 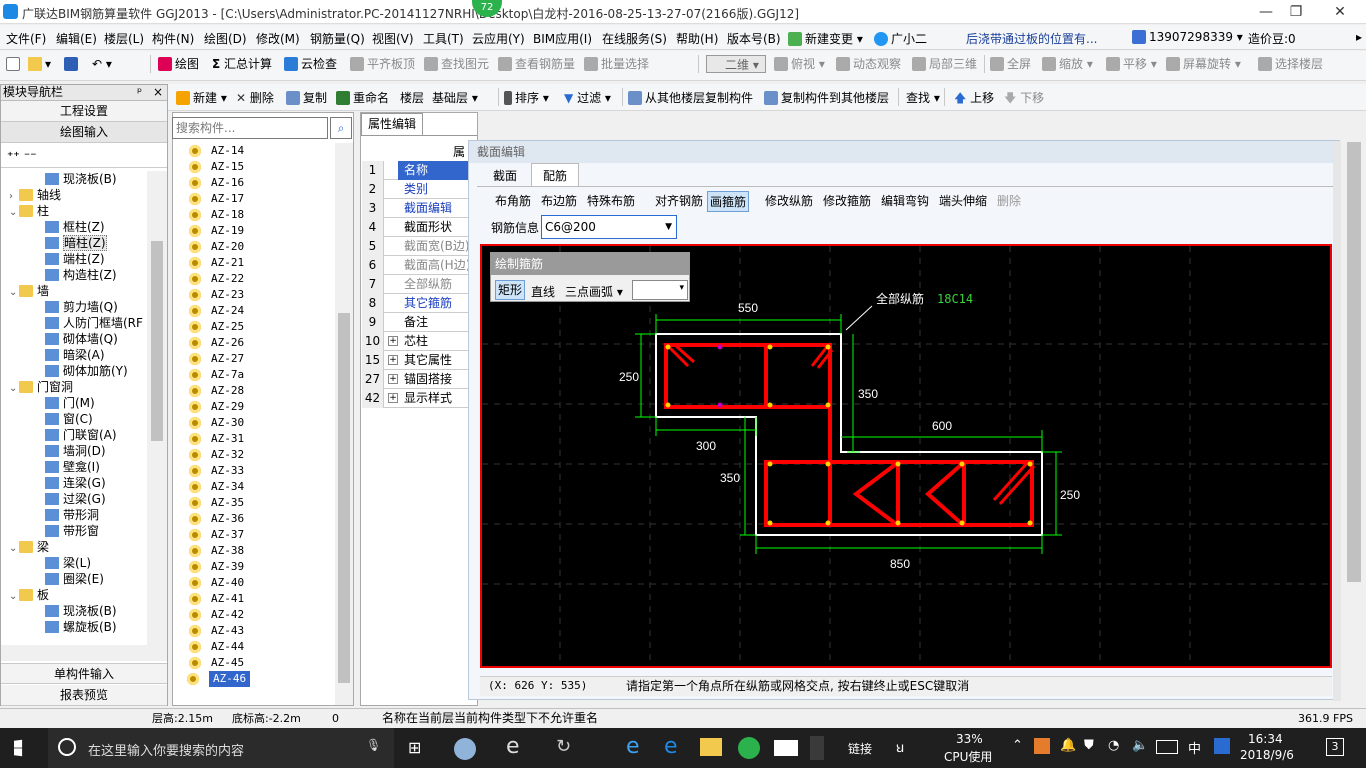 What do you see at coordinates (72, 467) in the screenshot?
I see `tree-item: 壁龛(I)` at bounding box center [72, 467].